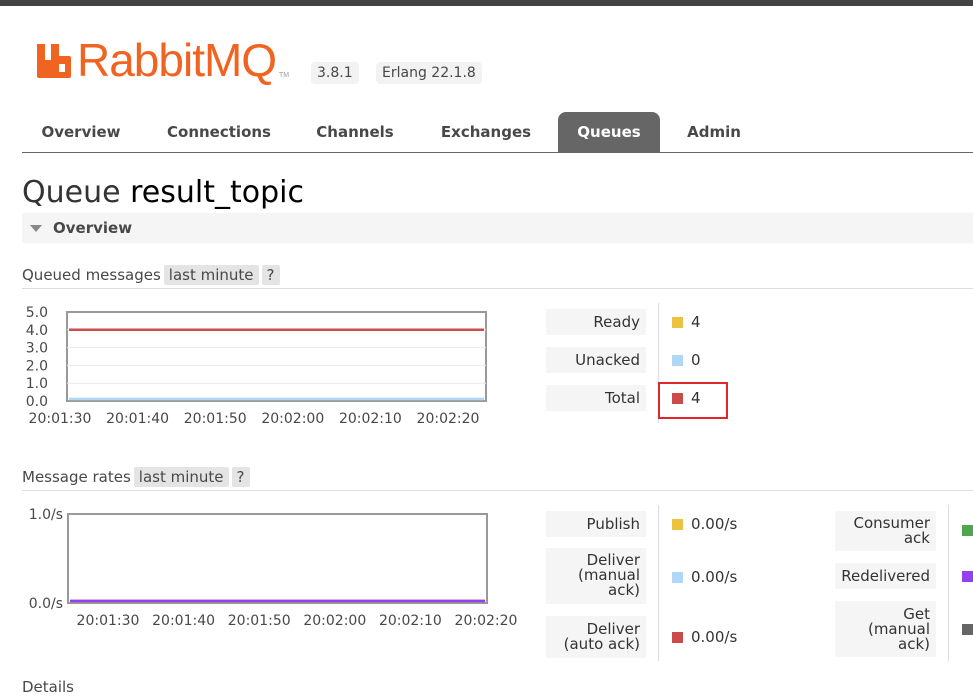 The height and width of the screenshot is (696, 973). What do you see at coordinates (240, 477) in the screenshot?
I see `rates-help-button: ?` at bounding box center [240, 477].